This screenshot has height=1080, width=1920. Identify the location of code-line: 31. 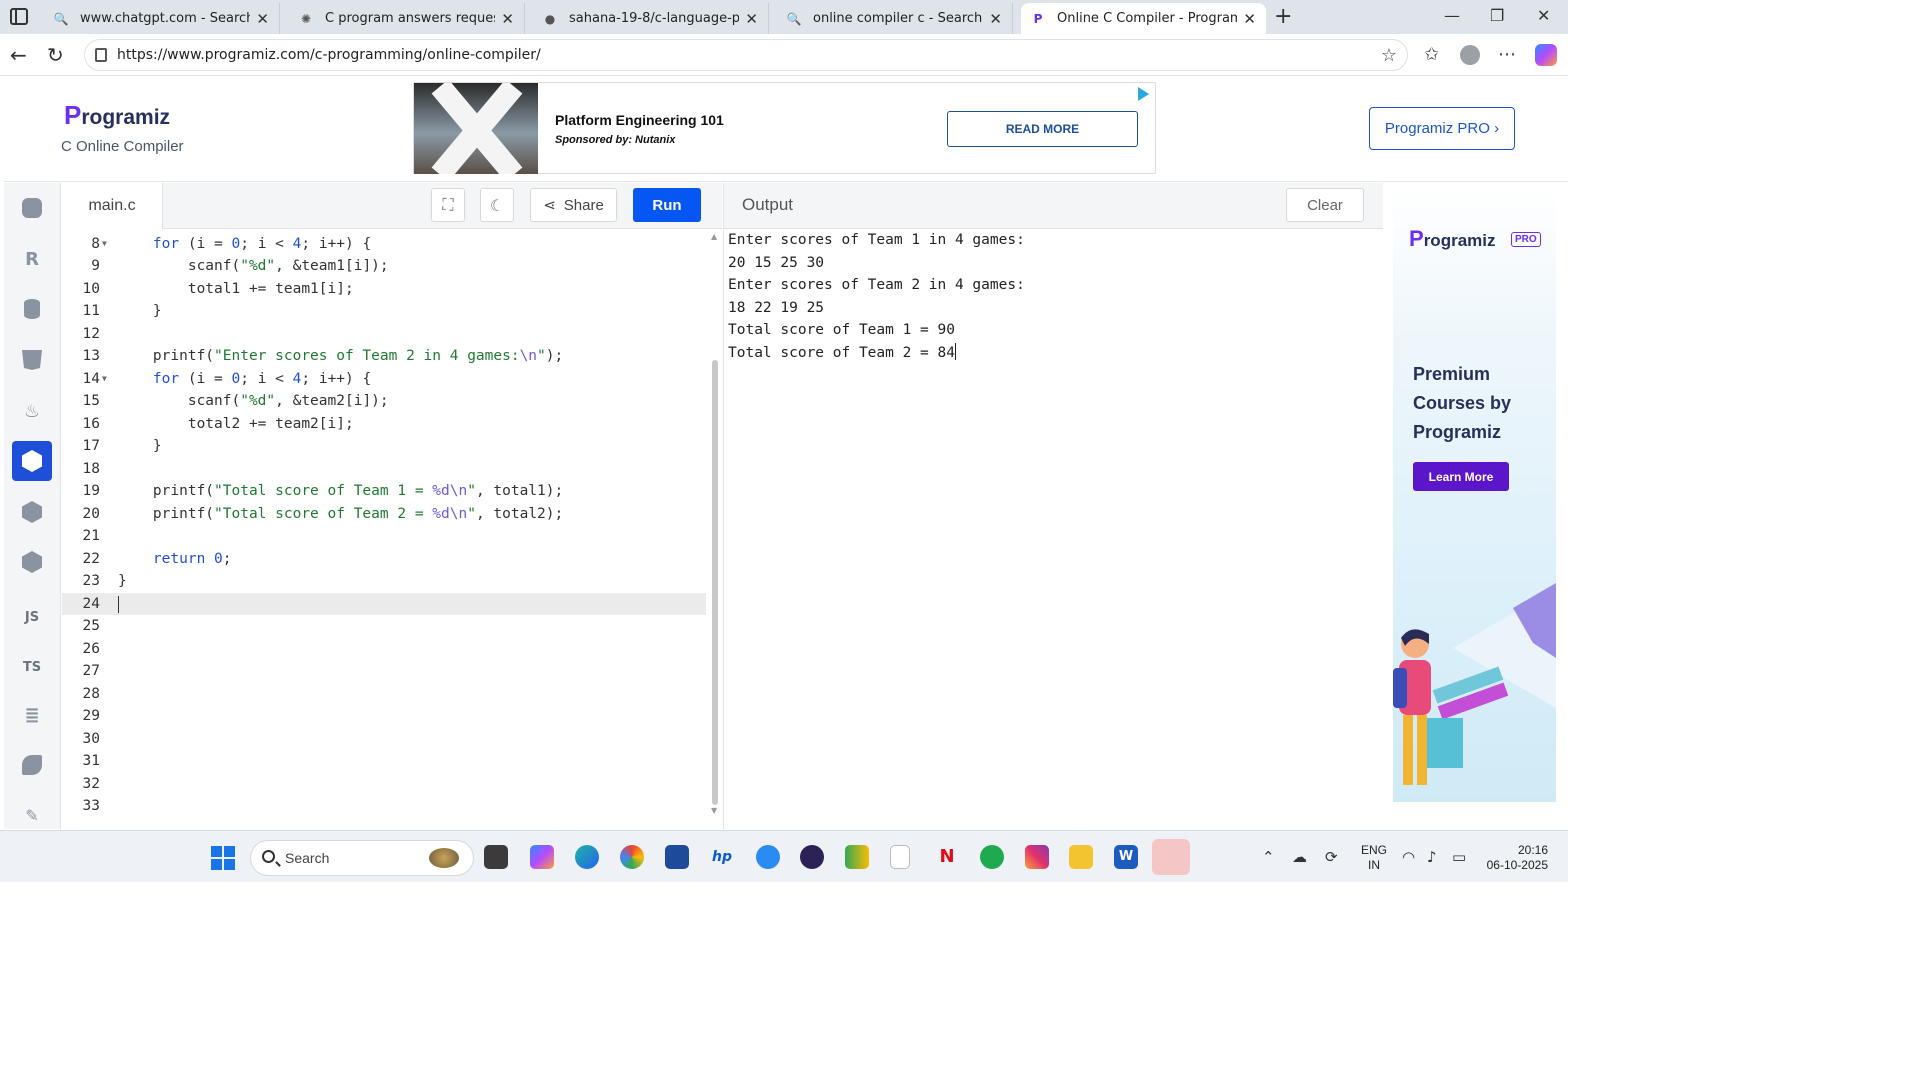
(384, 761).